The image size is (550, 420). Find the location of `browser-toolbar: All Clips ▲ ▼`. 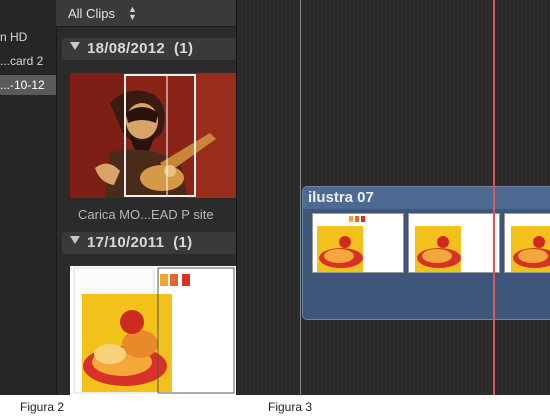

browser-toolbar: All Clips ▲ ▼ is located at coordinates (146, 13).